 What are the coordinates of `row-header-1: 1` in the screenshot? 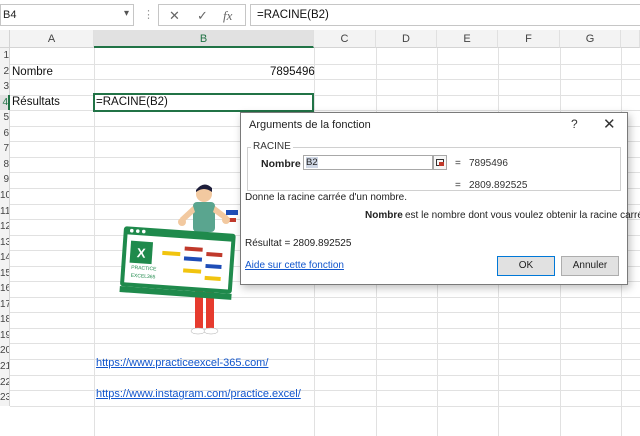 It's located at (5, 56).